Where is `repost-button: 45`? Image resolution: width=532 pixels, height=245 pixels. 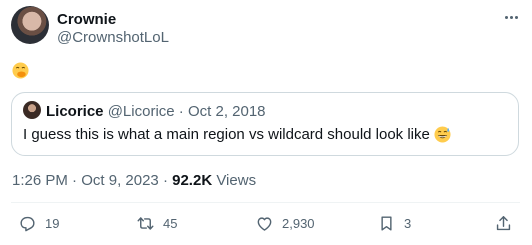 repost-button: 45 is located at coordinates (156, 223).